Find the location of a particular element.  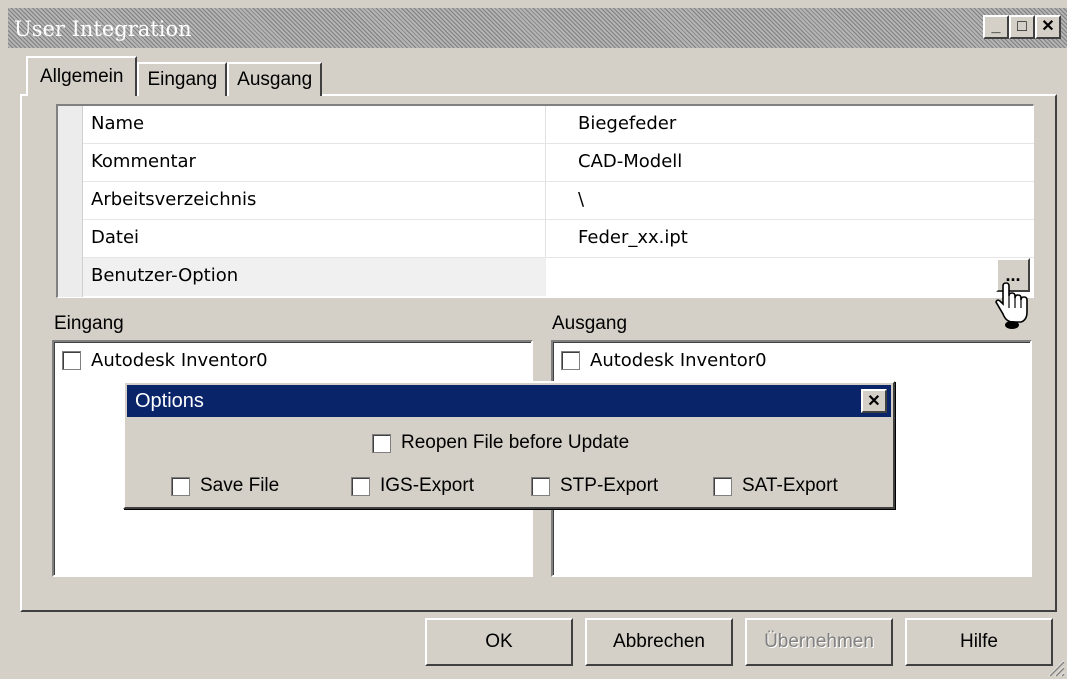

property-value-cell is located at coordinates (790, 277).